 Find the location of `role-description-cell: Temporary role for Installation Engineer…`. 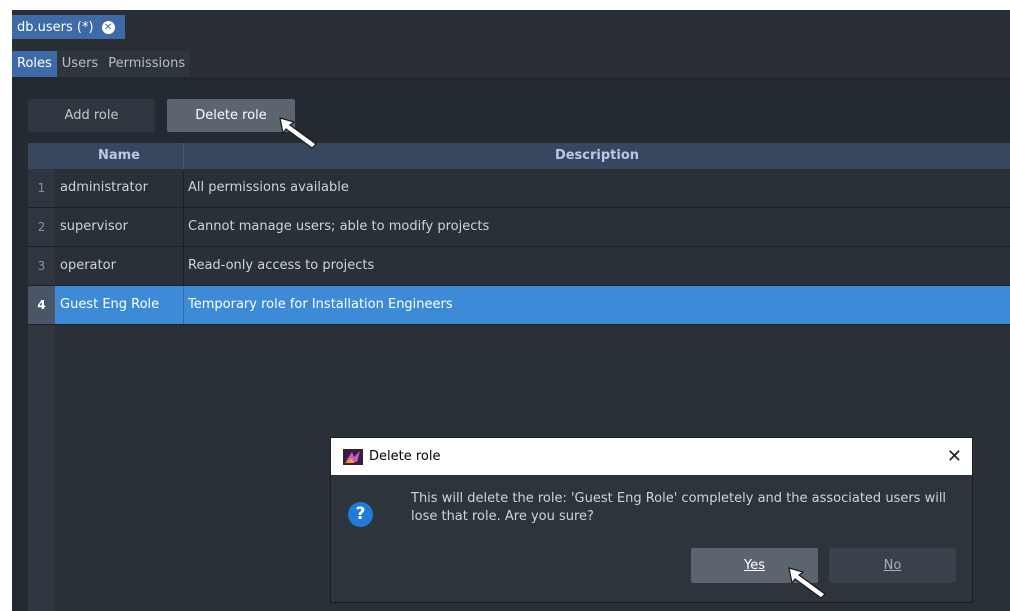

role-description-cell: Temporary role for Installation Engineer… is located at coordinates (596, 305).